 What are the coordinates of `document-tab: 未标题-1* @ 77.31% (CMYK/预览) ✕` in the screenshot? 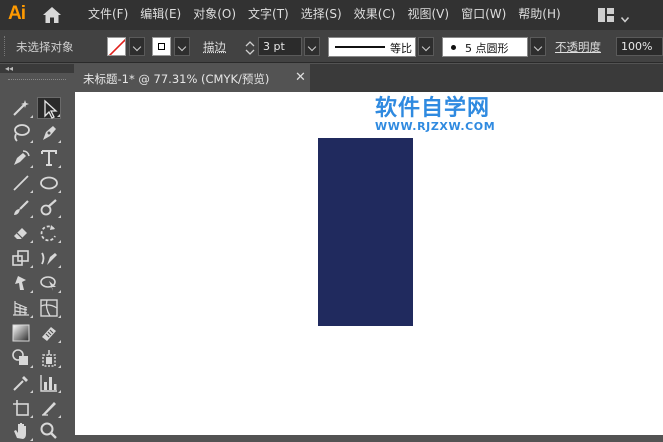 It's located at (192, 78).